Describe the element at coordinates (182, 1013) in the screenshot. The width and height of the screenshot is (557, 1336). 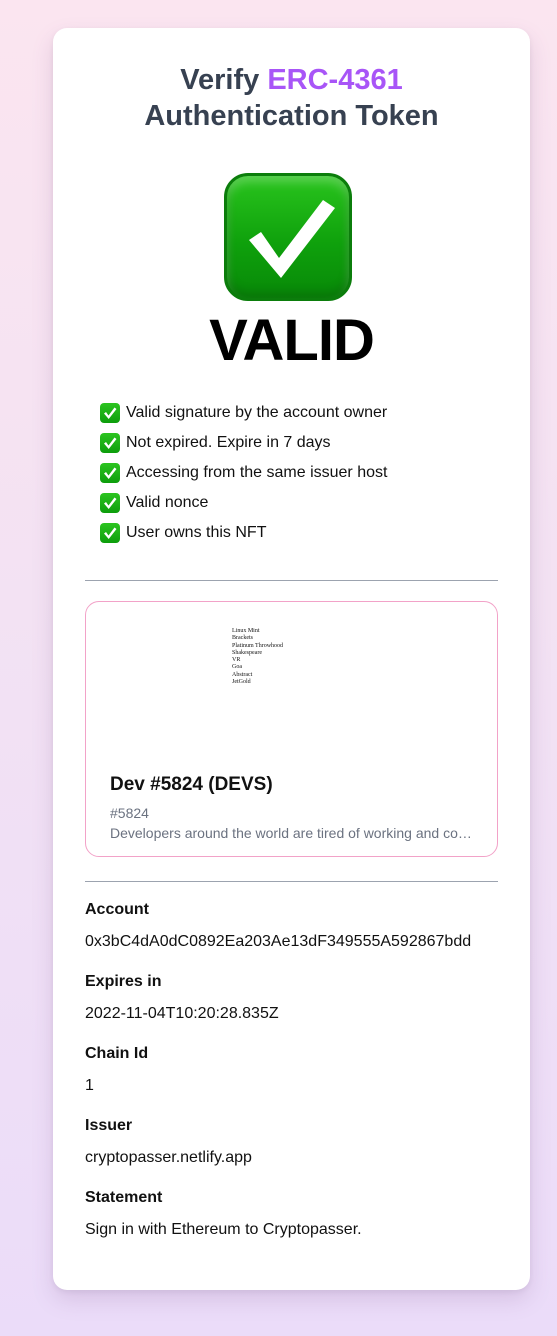
I see `detail-value: 2022-11-04T10:20:28.835Z` at that location.